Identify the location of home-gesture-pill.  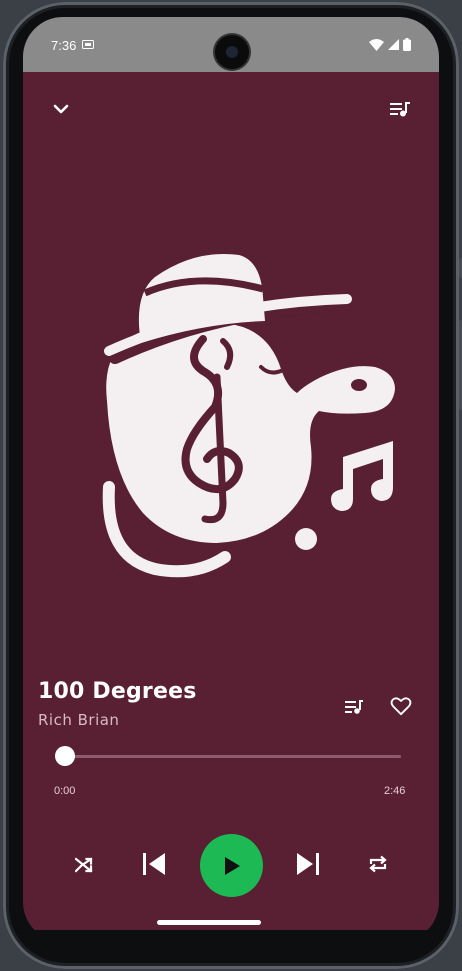
(209, 922).